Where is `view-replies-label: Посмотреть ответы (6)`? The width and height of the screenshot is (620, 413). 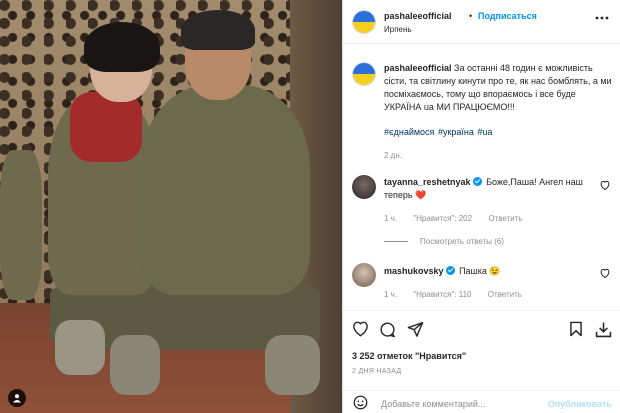
view-replies-label: Посмотреть ответы (6) is located at coordinates (462, 241).